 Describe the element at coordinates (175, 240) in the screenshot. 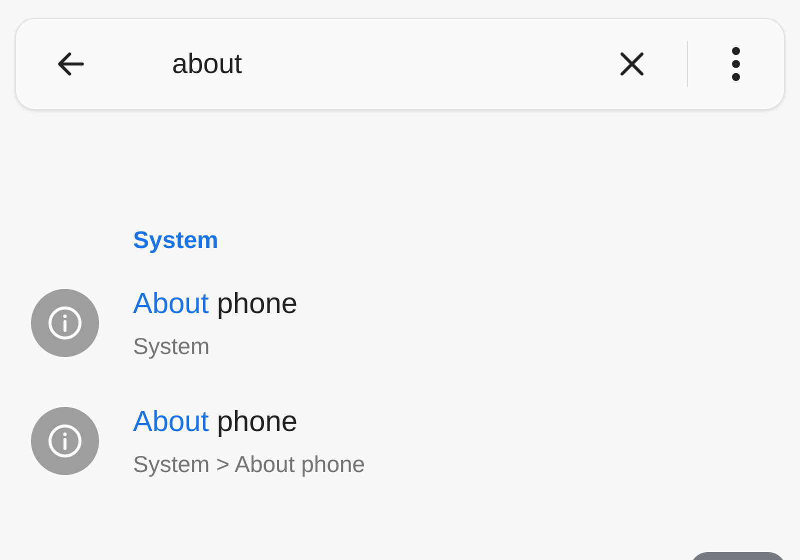

I see `section-header: System` at that location.